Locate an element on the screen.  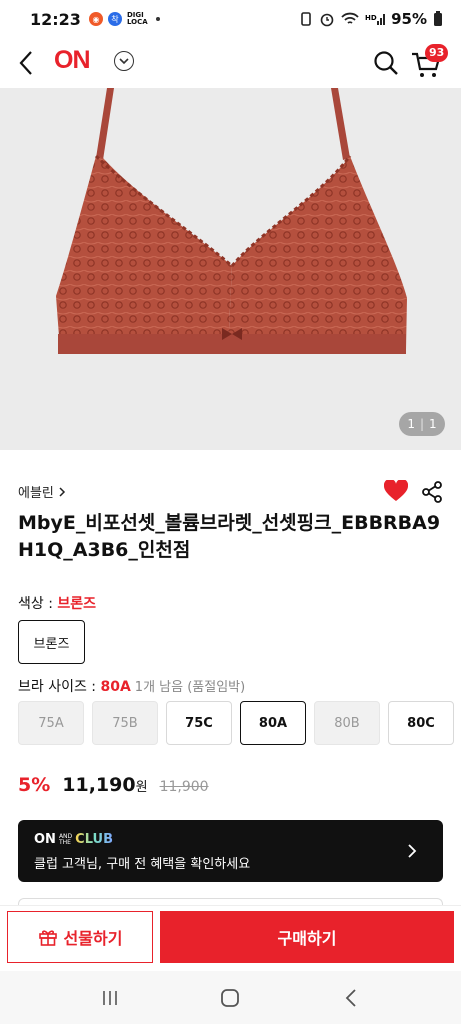
color-option-label: 색상 : 브론즈 is located at coordinates (57, 603).